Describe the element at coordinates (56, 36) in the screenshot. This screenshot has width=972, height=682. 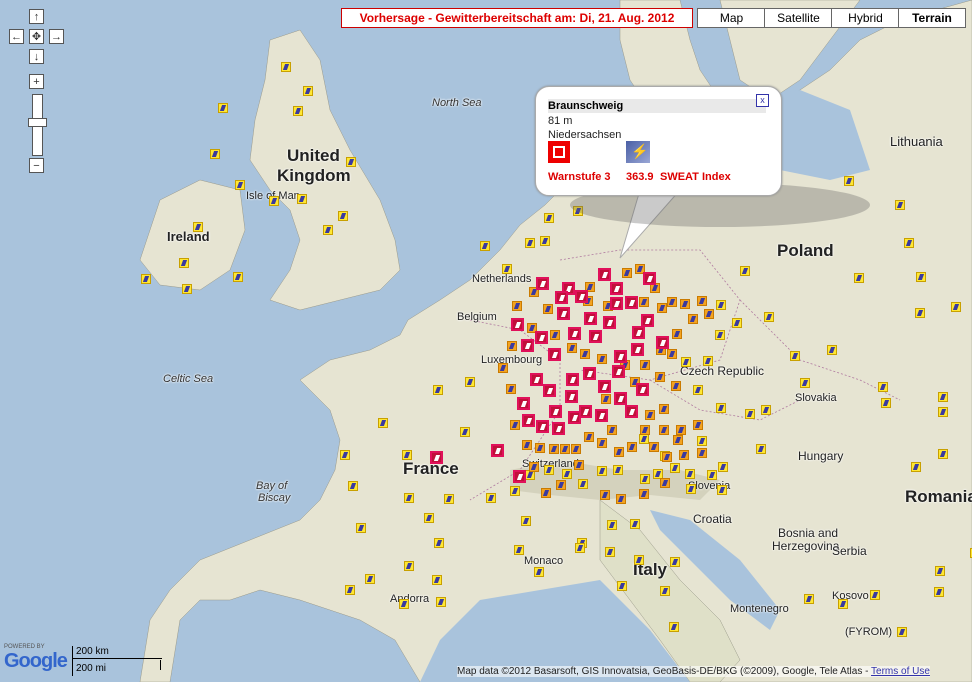
I see `pan-right-button: →` at that location.